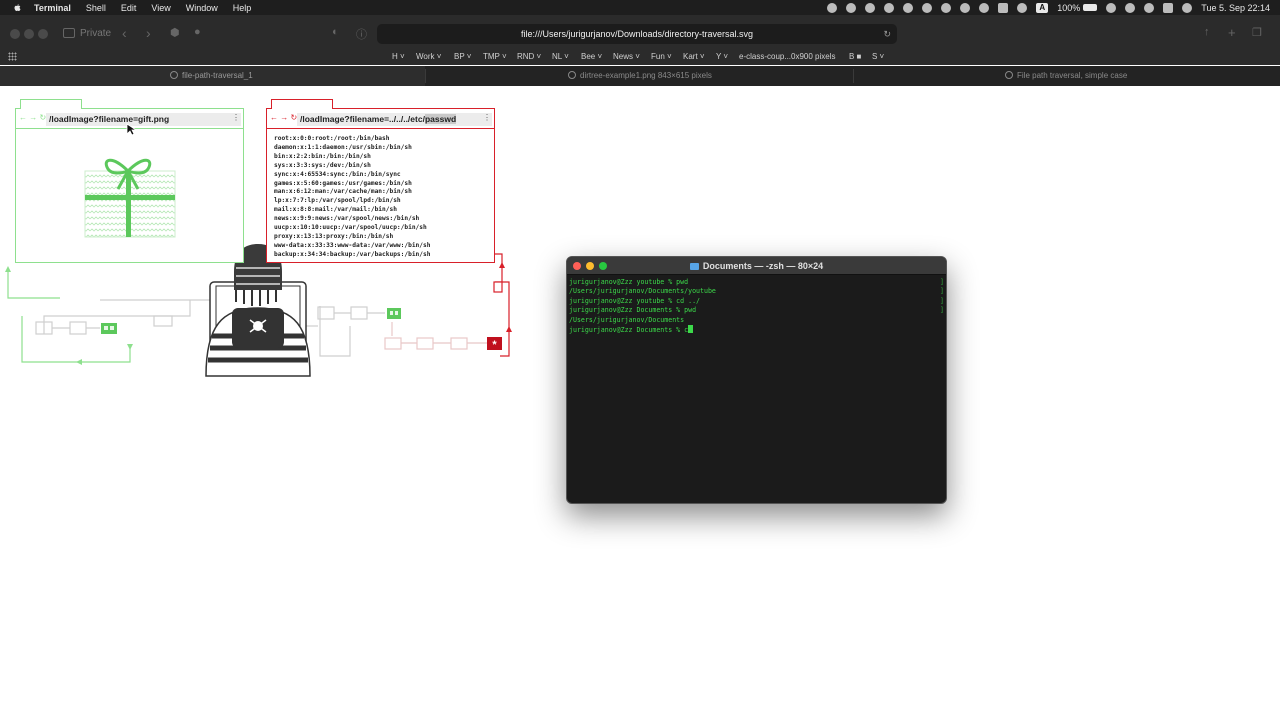  What do you see at coordinates (908, 7) in the screenshot?
I see `check-icon` at bounding box center [908, 7].